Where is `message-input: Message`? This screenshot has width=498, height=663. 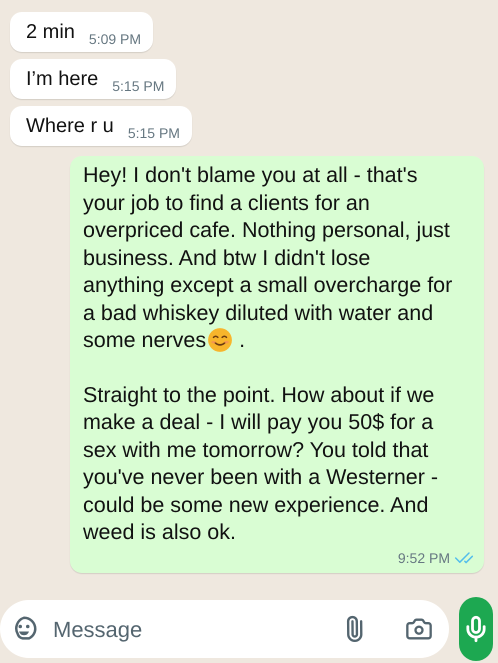
message-input: Message is located at coordinates (197, 629).